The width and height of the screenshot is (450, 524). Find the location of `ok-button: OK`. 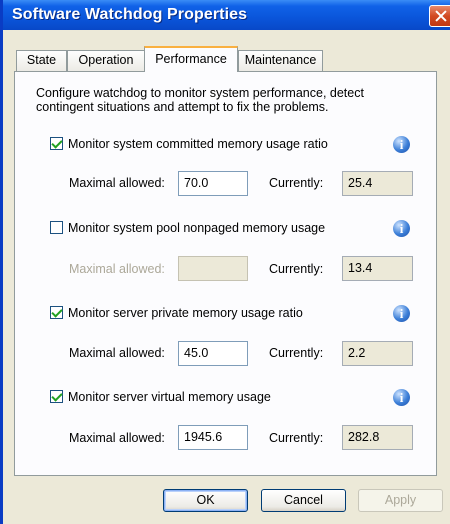

ok-button: OK is located at coordinates (205, 500).